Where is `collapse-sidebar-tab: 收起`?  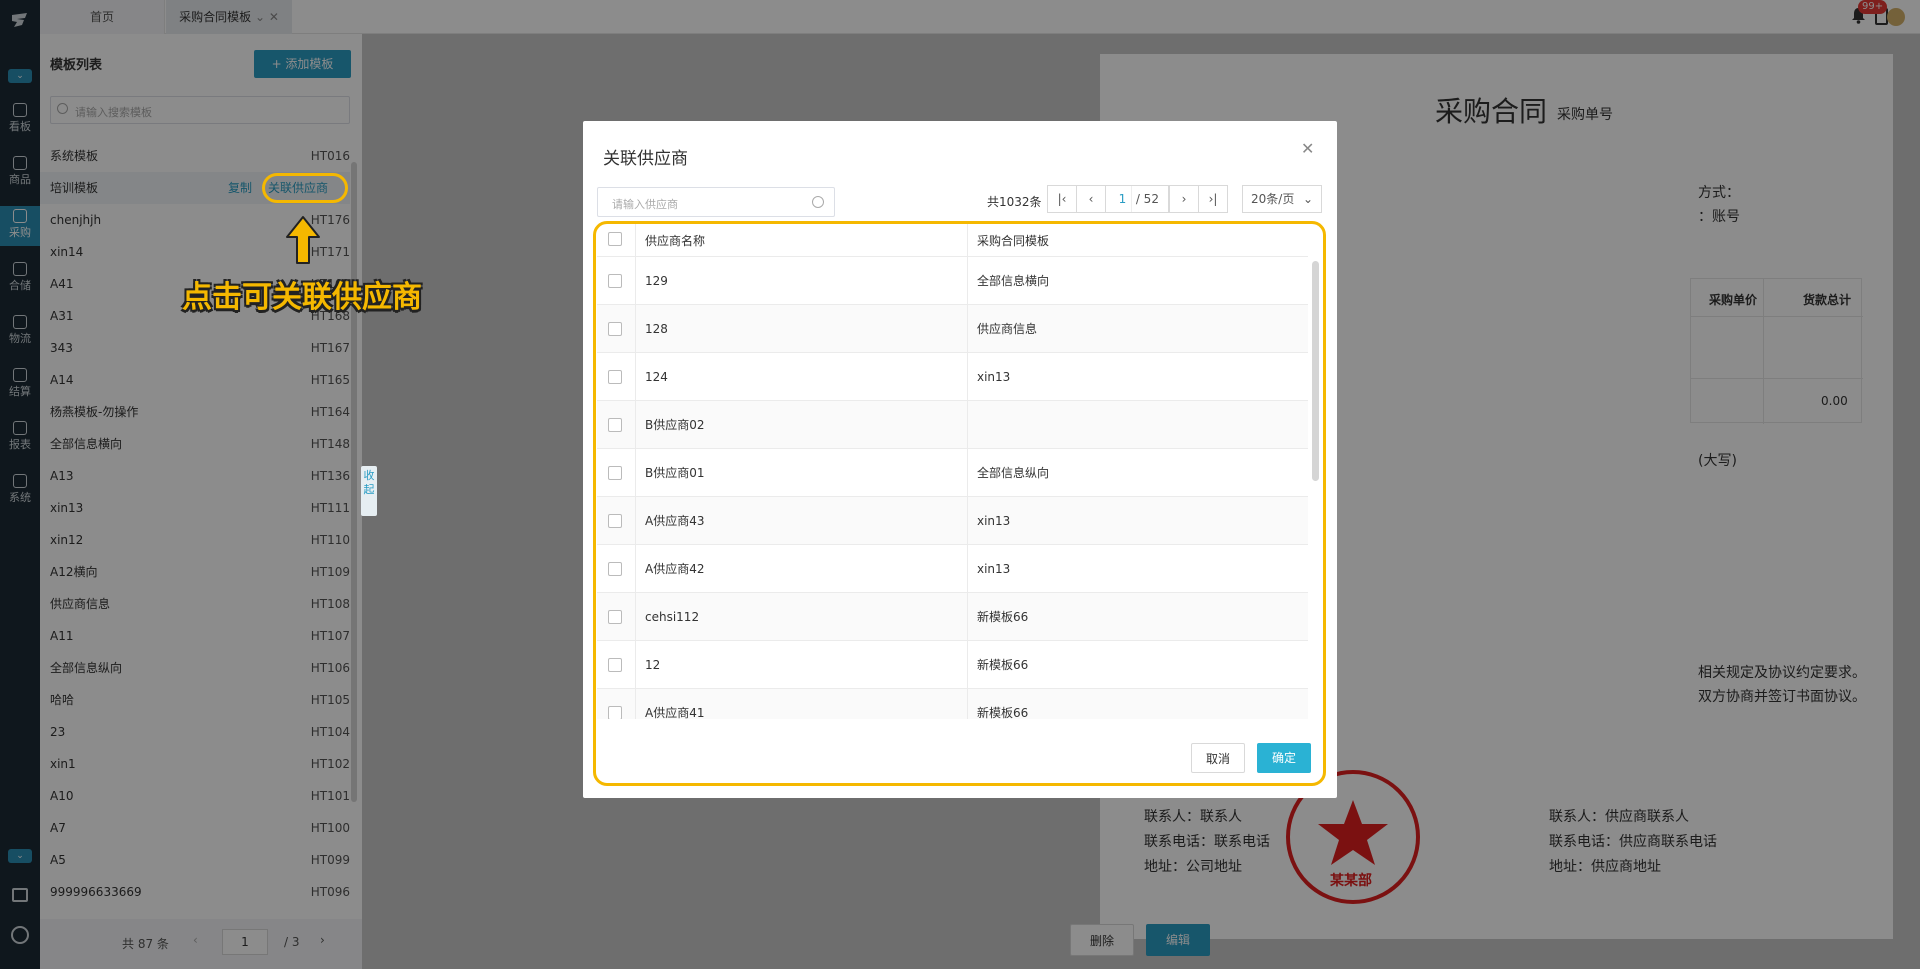
collapse-sidebar-tab: 收起 is located at coordinates (369, 491).